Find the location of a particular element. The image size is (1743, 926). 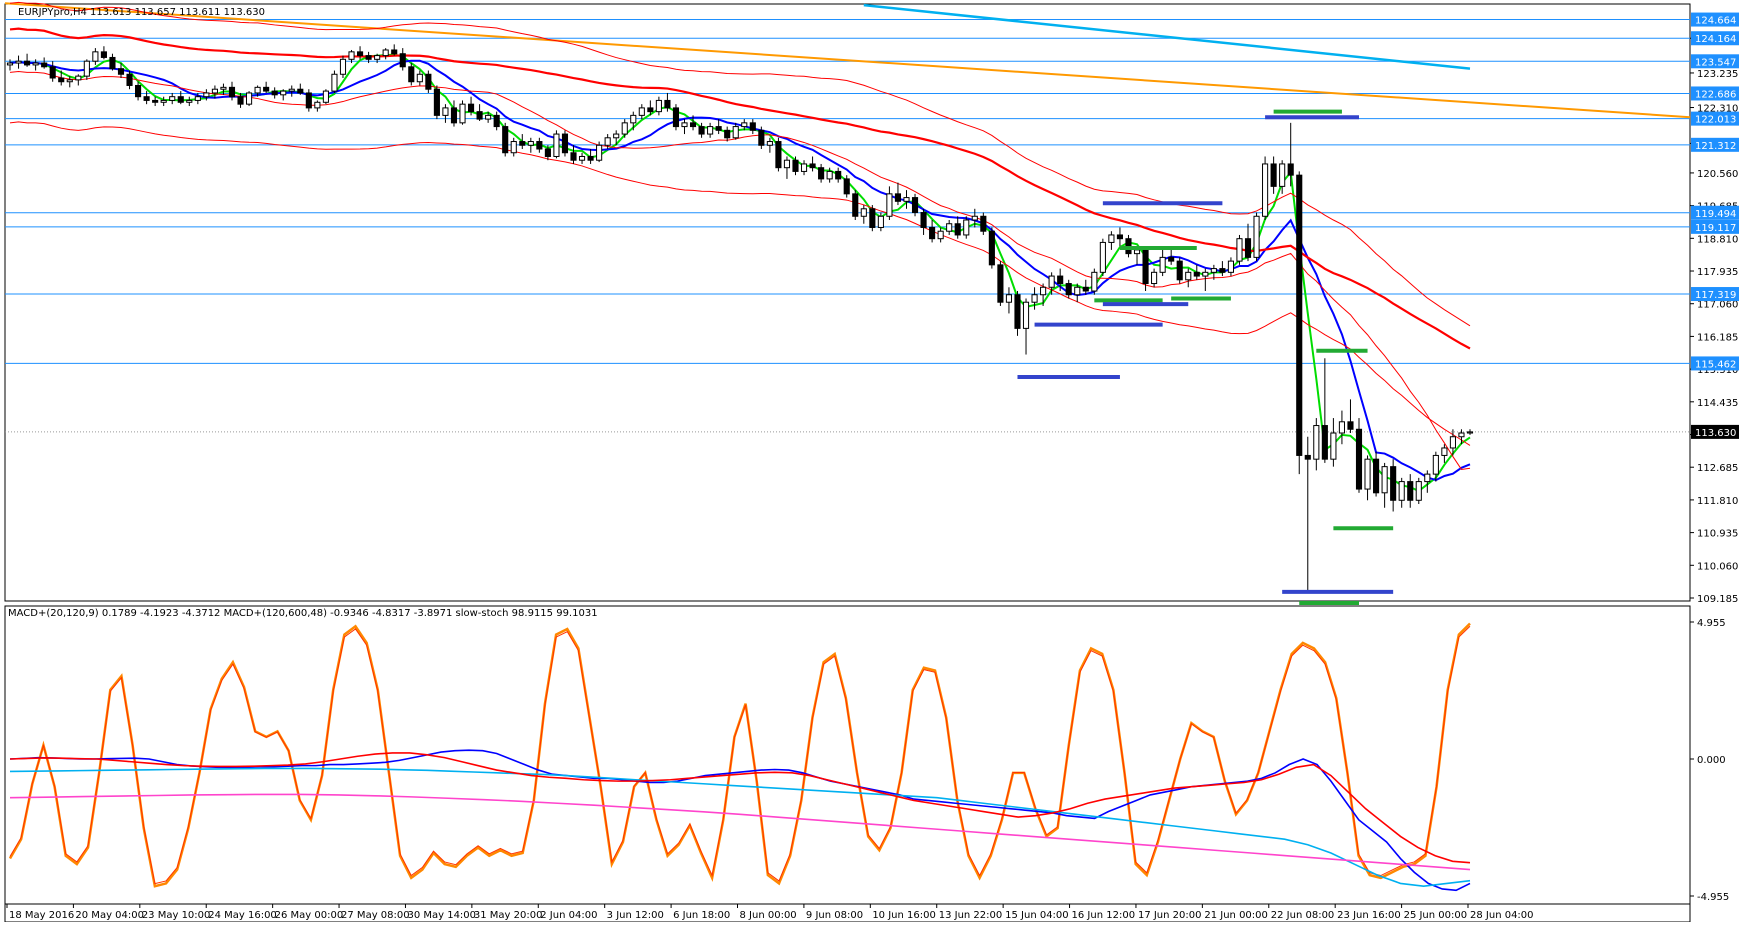

price-level-tag-label: 122.686 is located at coordinates (1715, 94).